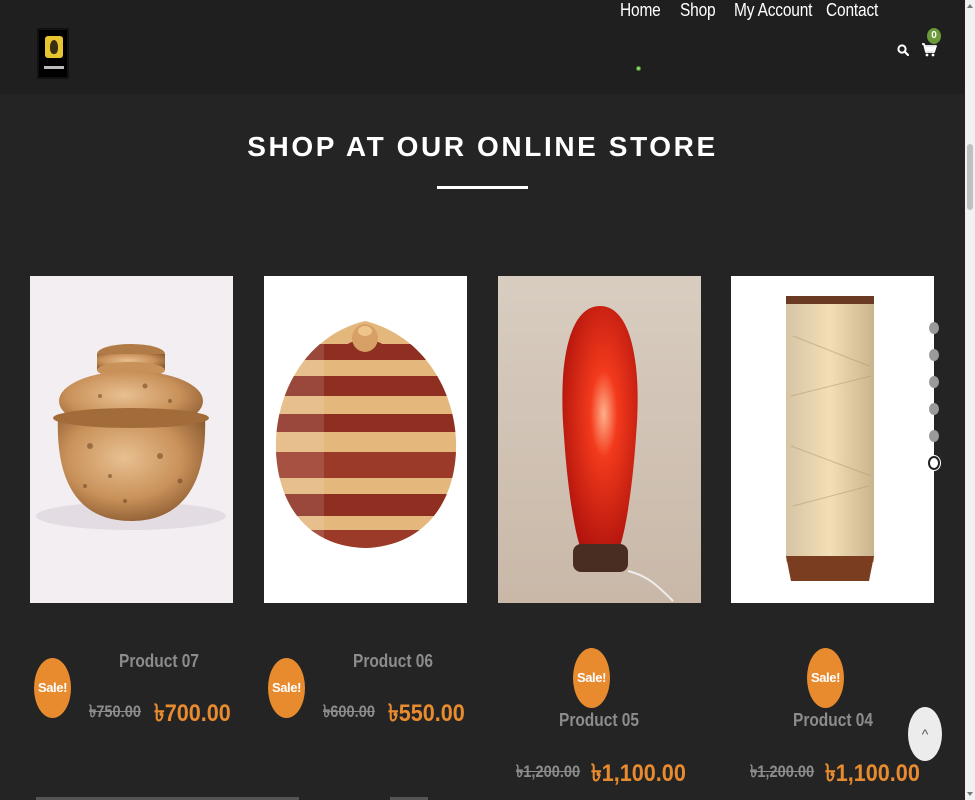  I want to click on old-price: ৳600.00, so click(349, 711).